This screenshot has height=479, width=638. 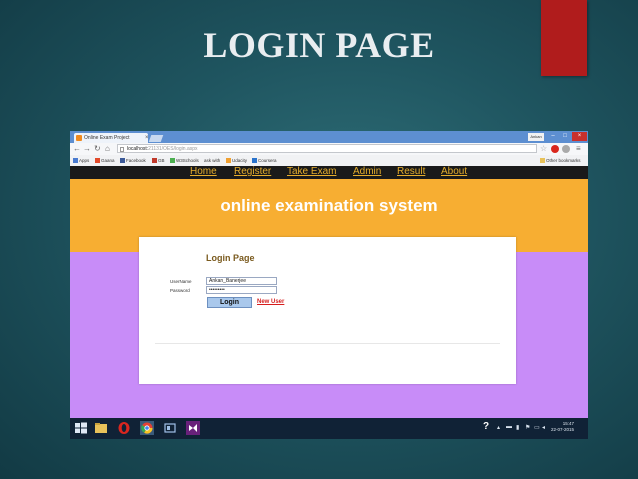 What do you see at coordinates (122, 161) in the screenshot?
I see `facebook-icon` at bounding box center [122, 161].